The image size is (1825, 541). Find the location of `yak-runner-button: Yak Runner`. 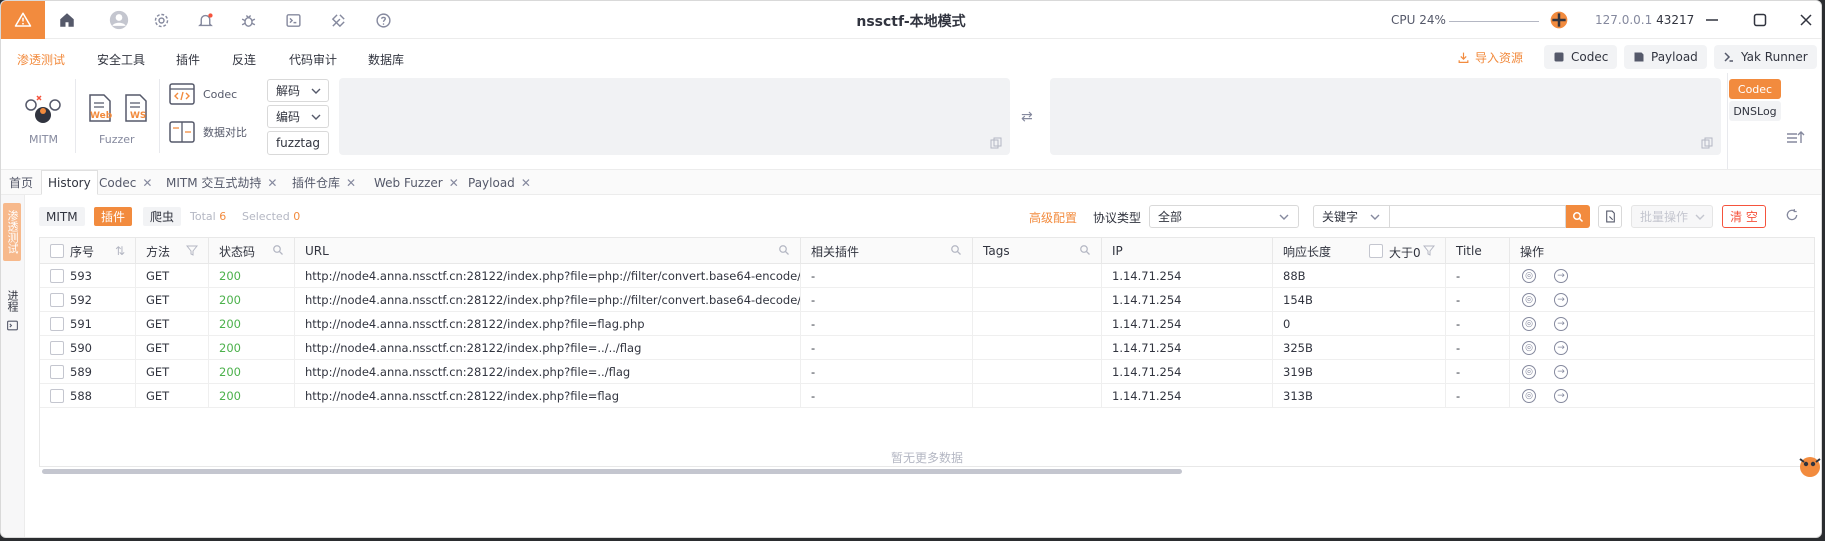

yak-runner-button: Yak Runner is located at coordinates (1765, 57).